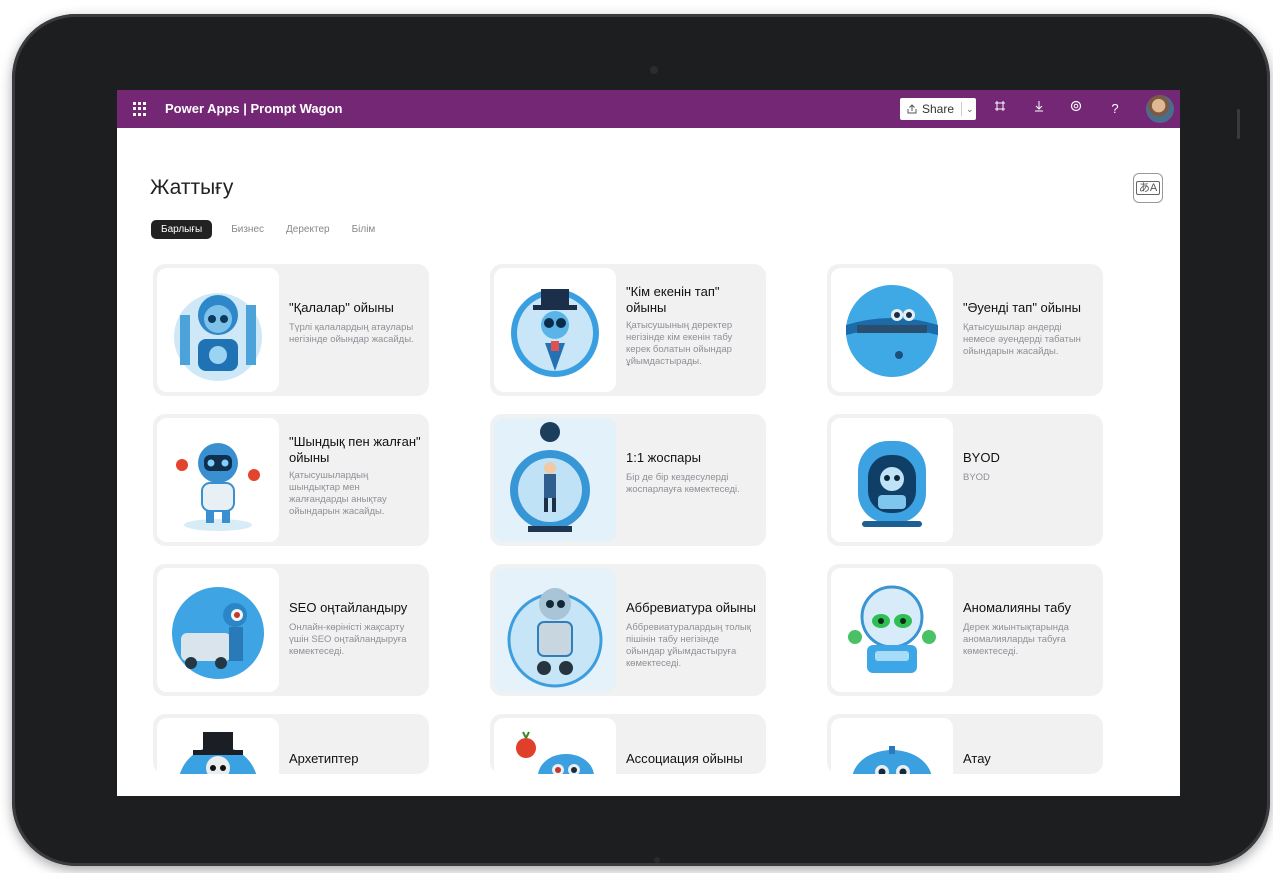  I want to click on card-title: "Шындық пен жалған" ойыны, so click(355, 449).